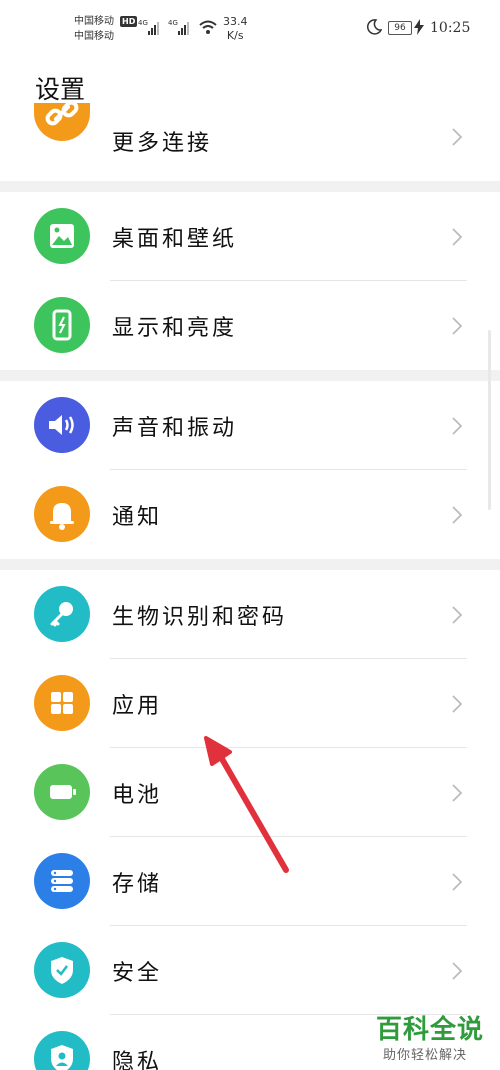  I want to click on phone-brightness-icon, so click(62, 325).